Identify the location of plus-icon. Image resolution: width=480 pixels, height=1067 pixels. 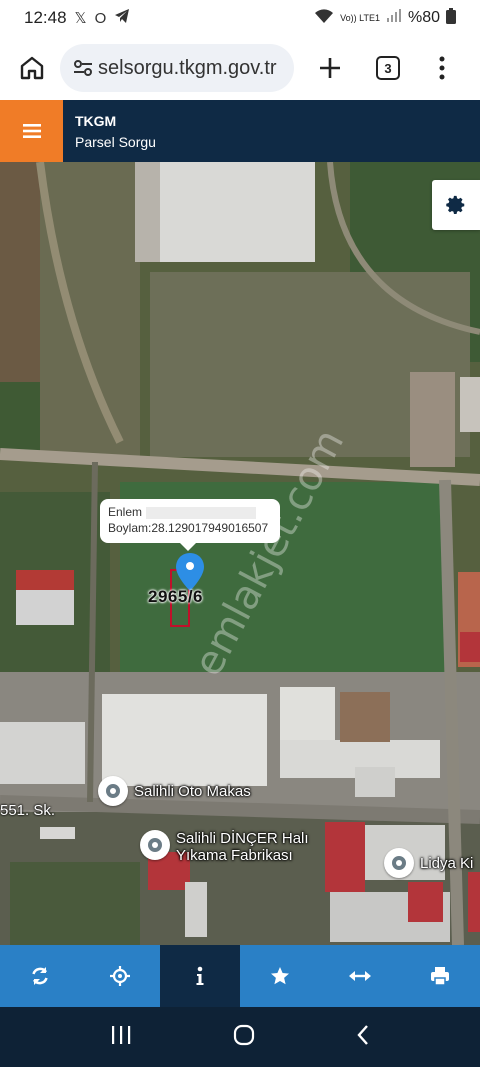
(330, 68).